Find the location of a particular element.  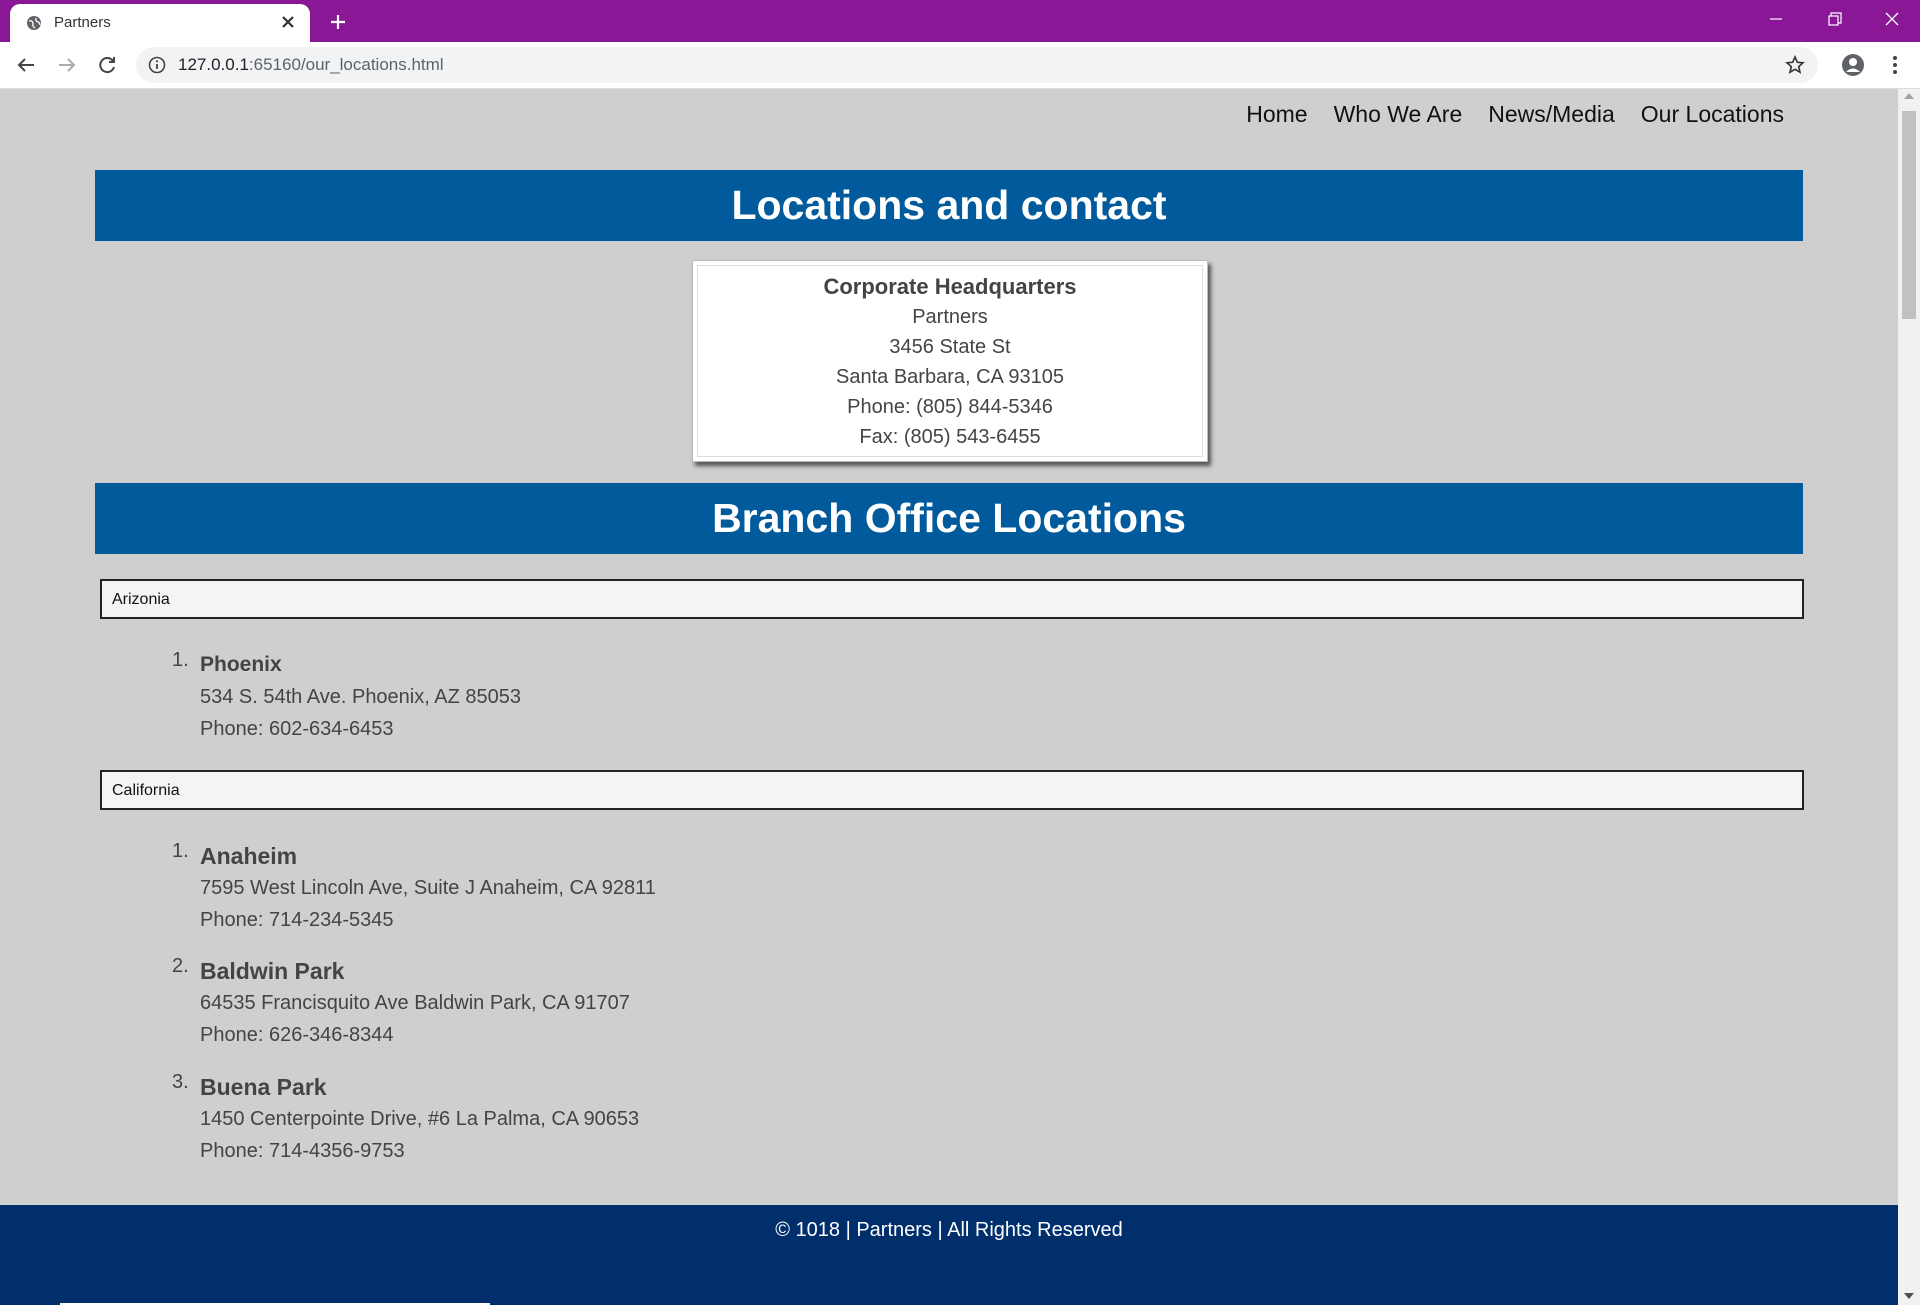

restore-icon is located at coordinates (1834, 19).